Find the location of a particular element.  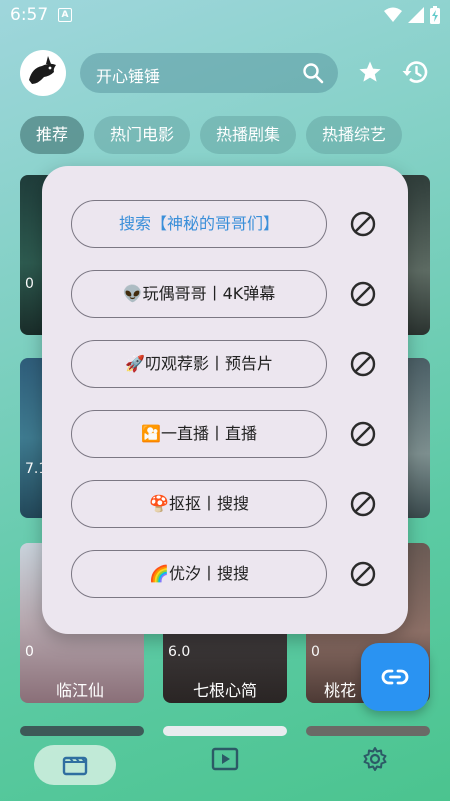

link-icon is located at coordinates (395, 677).